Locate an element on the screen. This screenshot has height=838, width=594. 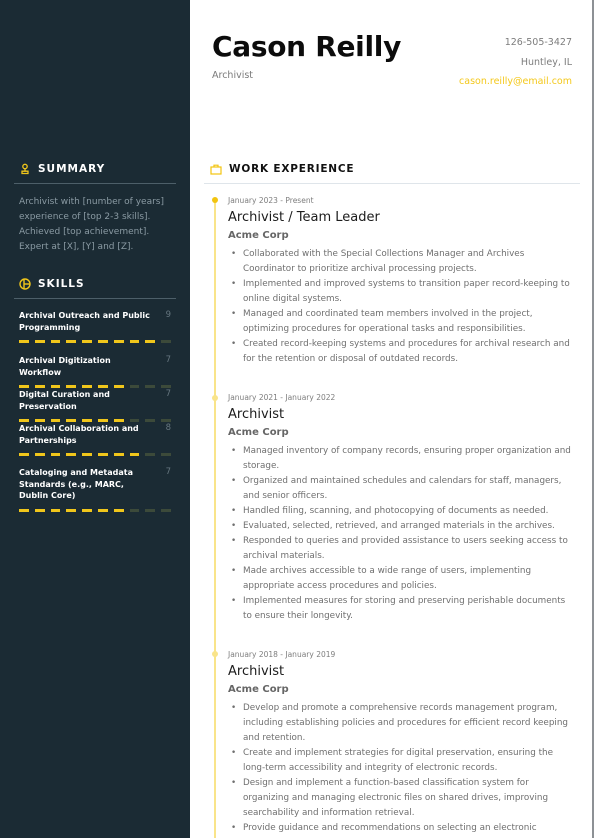
candidate-role: Archivist is located at coordinates (233, 75).